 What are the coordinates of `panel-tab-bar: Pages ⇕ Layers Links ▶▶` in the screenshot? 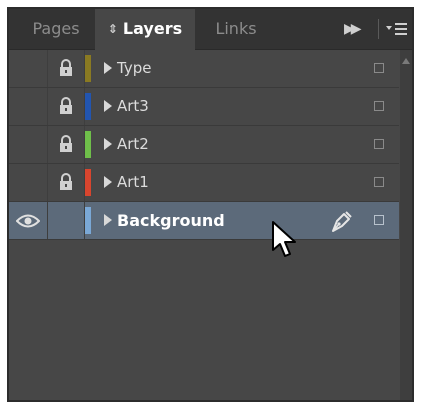 It's located at (210, 29).